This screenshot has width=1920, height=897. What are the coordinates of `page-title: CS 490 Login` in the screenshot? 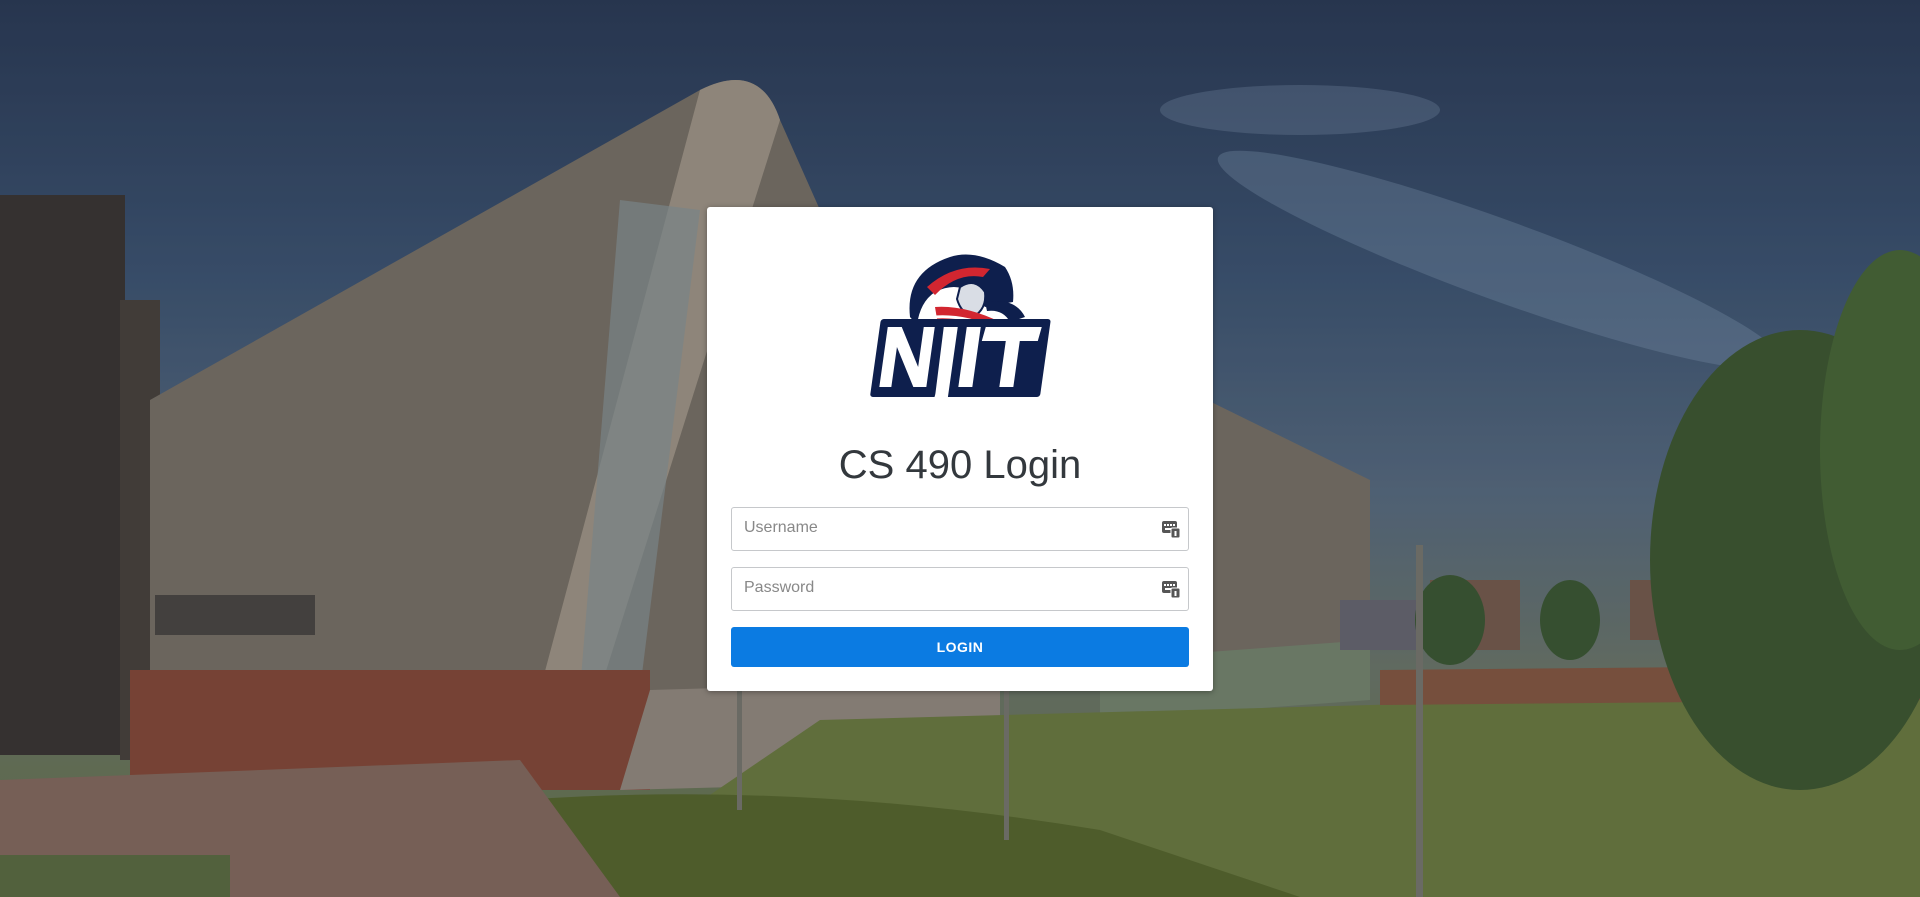 It's located at (960, 465).